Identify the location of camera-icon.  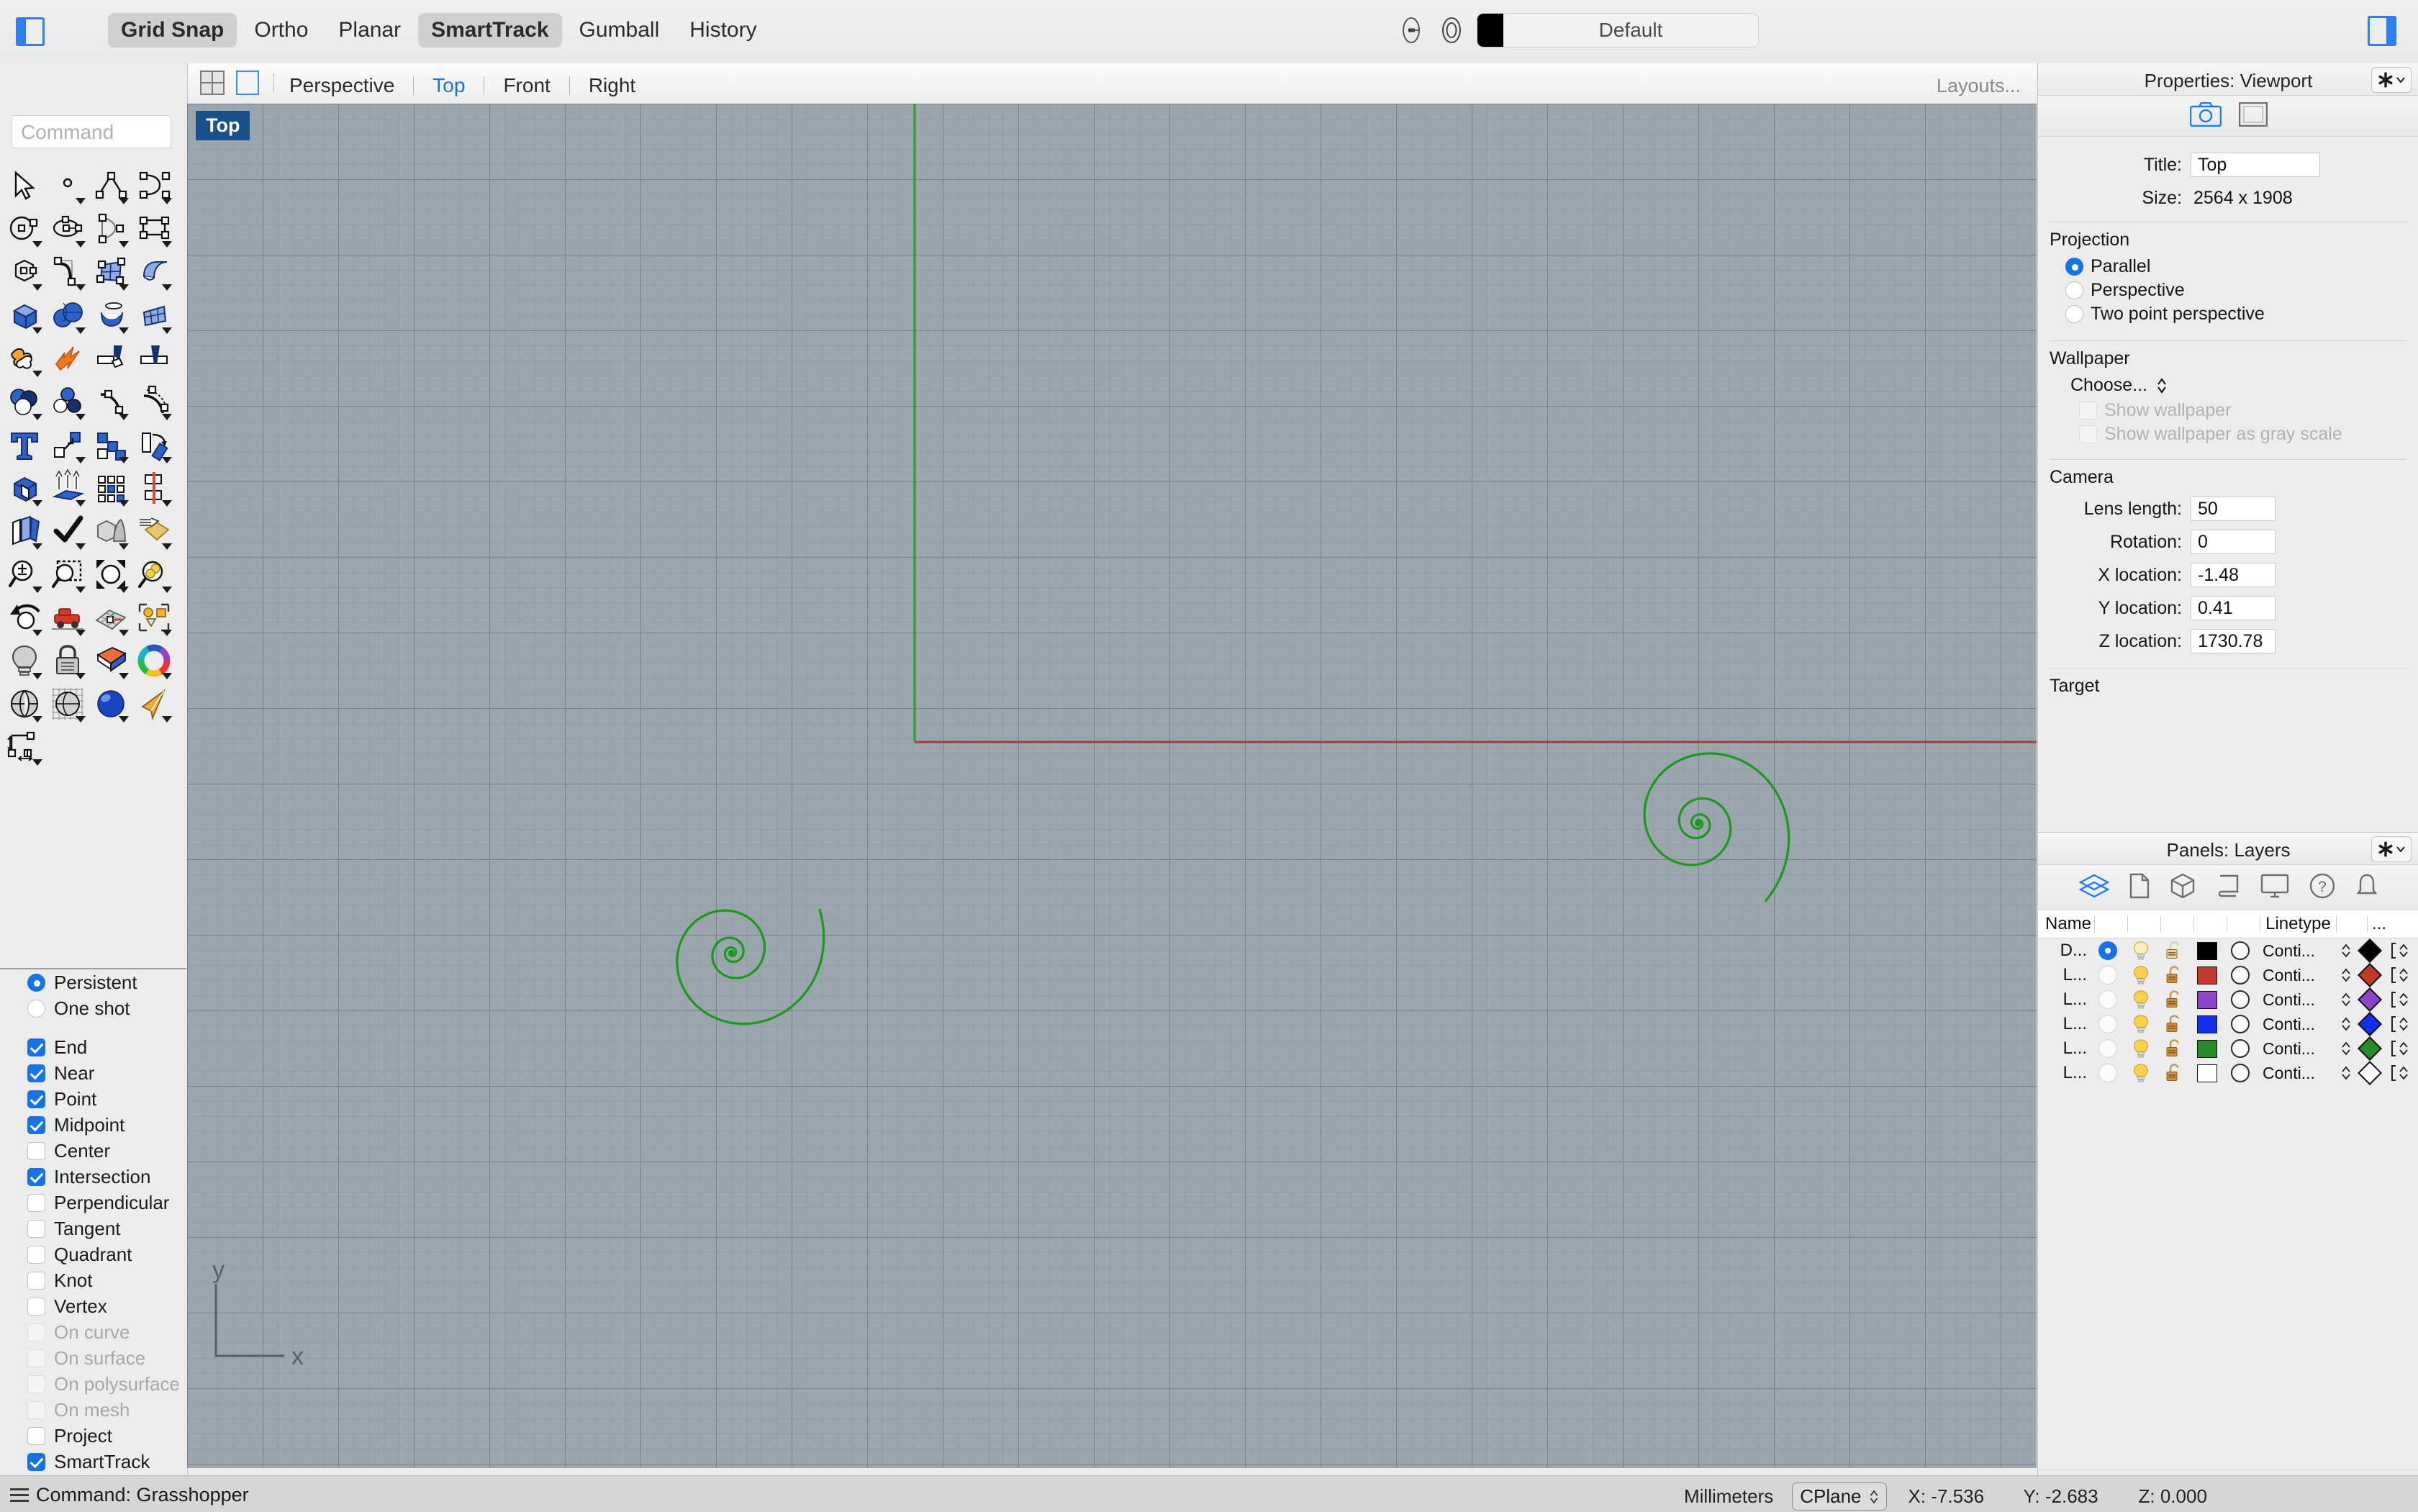
(2205, 116).